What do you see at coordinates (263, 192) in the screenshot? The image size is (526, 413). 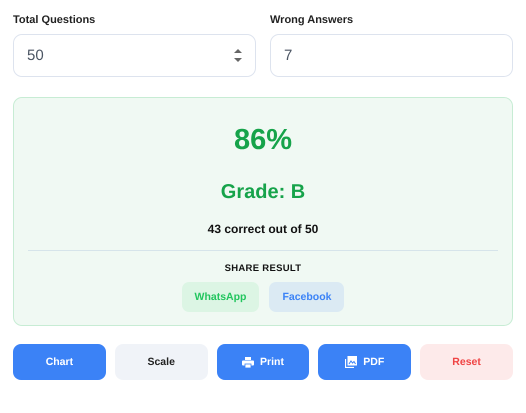 I see `grade-text: Grade: B` at bounding box center [263, 192].